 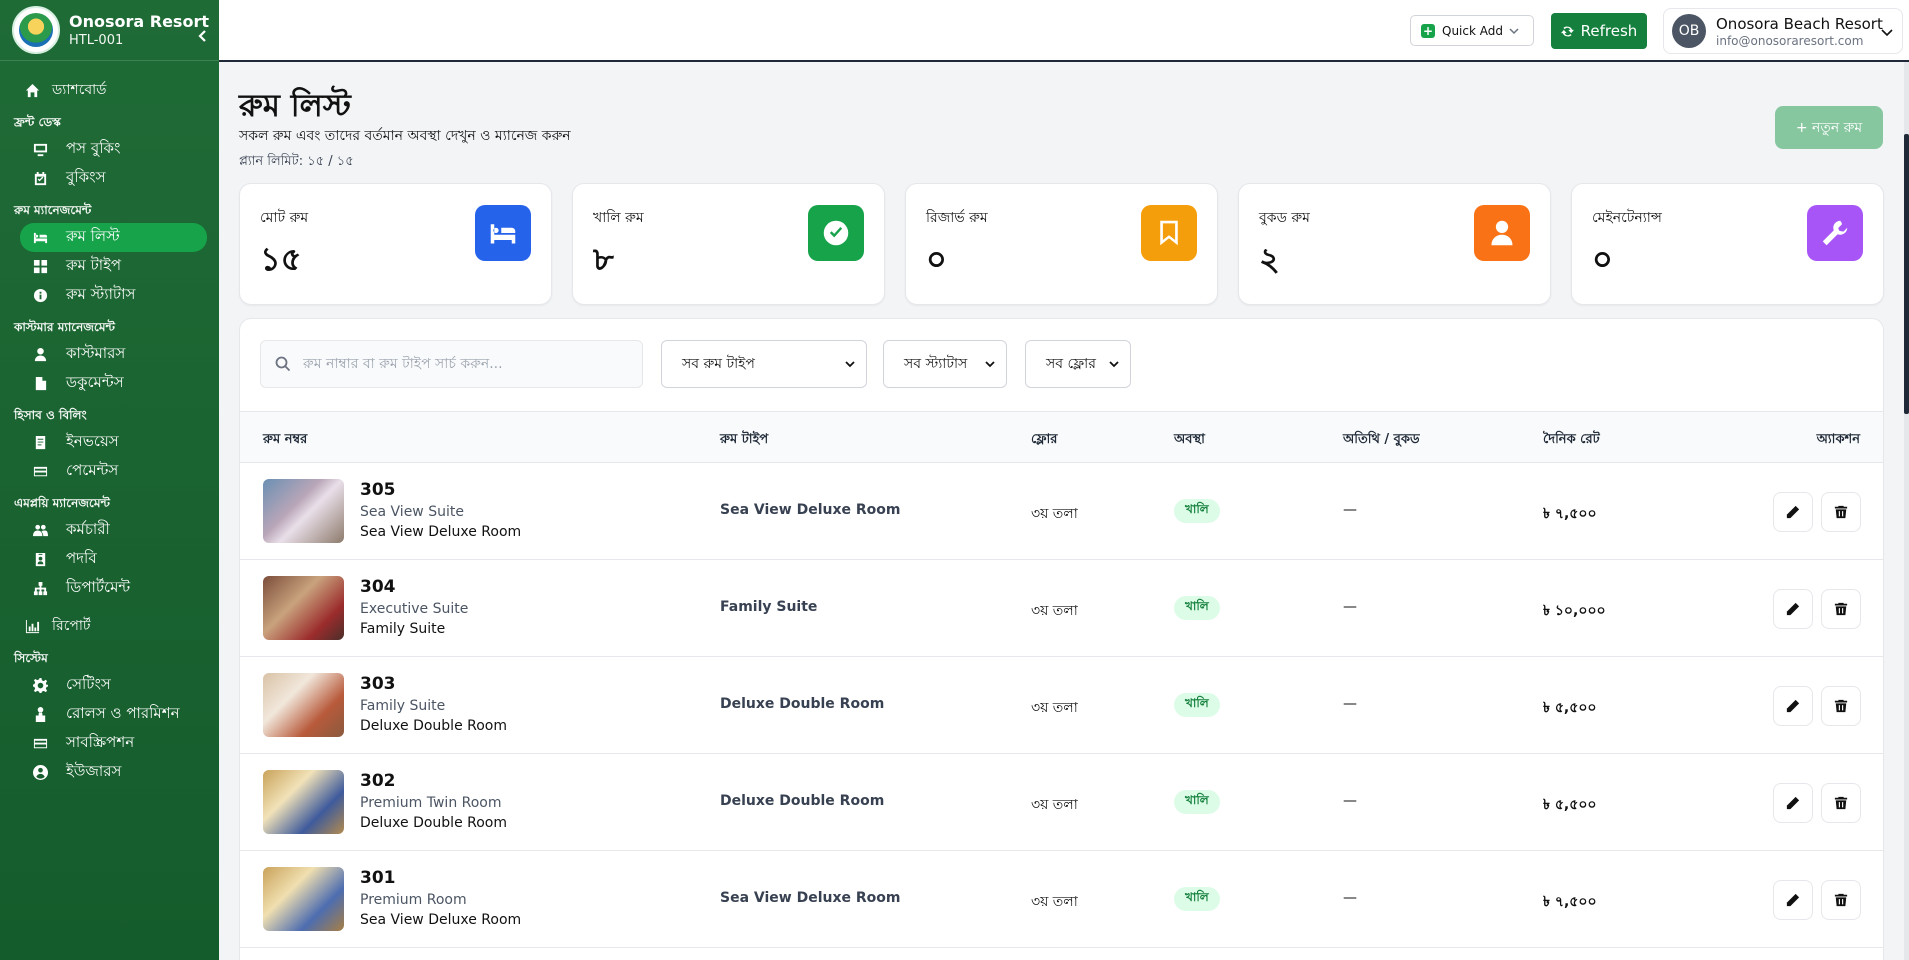 What do you see at coordinates (1169, 233) in the screenshot?
I see `bookmark-icon` at bounding box center [1169, 233].